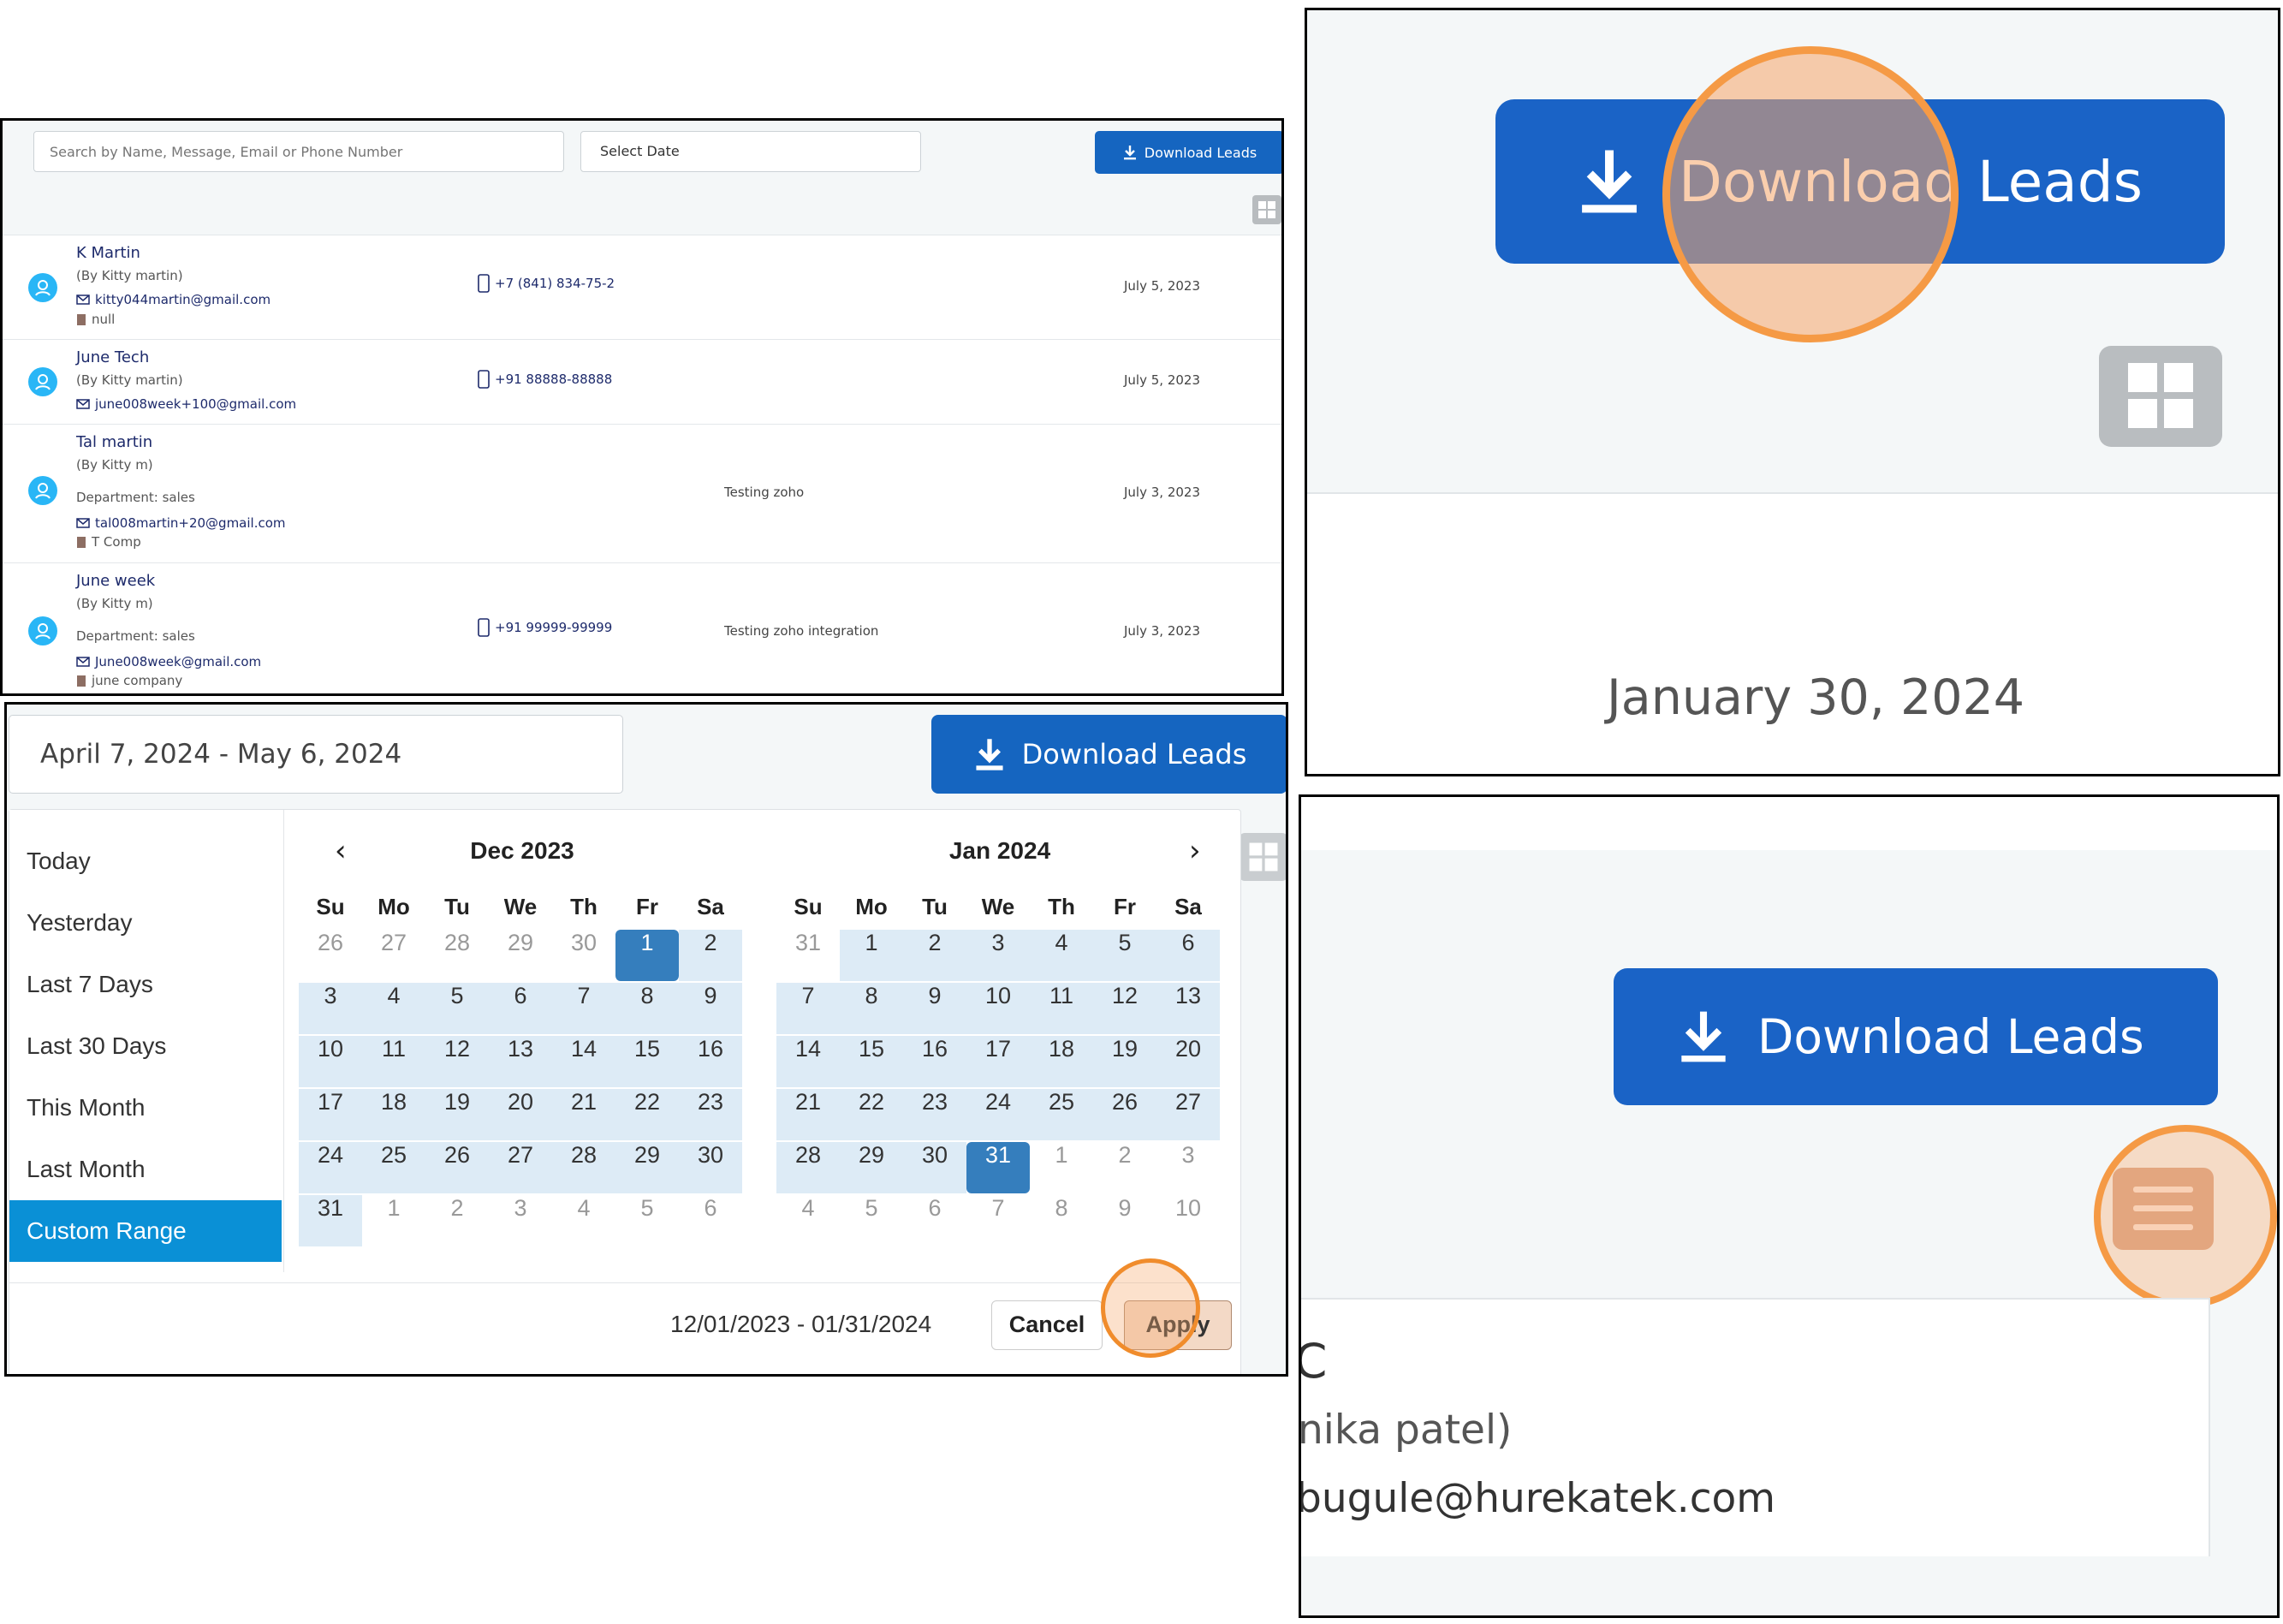 The width and height of the screenshot is (2283, 1624). I want to click on lead-name: June week, so click(115, 581).